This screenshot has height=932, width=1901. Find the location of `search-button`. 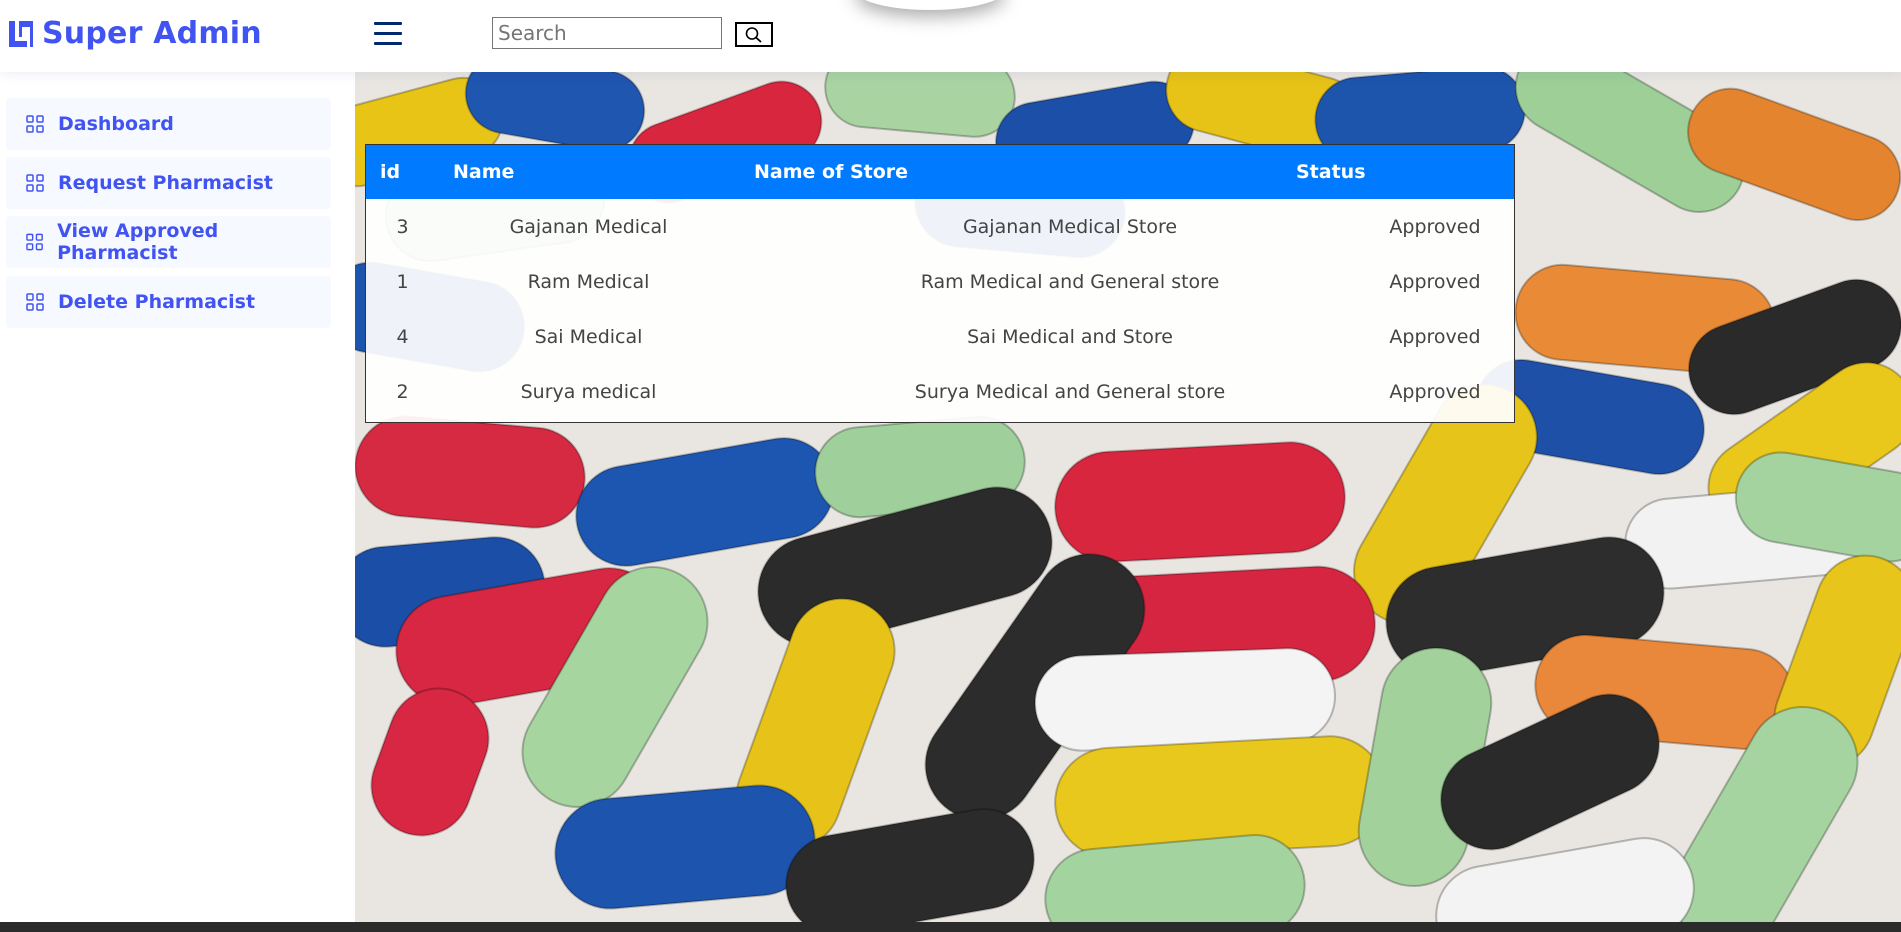

search-button is located at coordinates (754, 34).